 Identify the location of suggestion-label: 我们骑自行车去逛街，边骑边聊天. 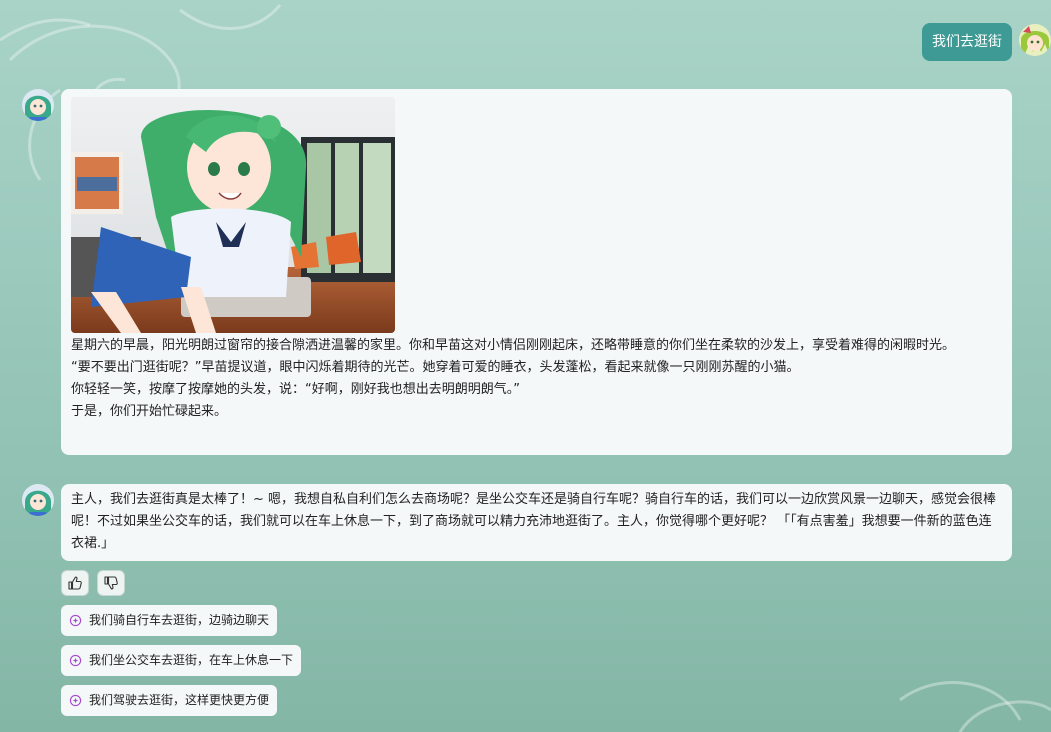
(179, 620).